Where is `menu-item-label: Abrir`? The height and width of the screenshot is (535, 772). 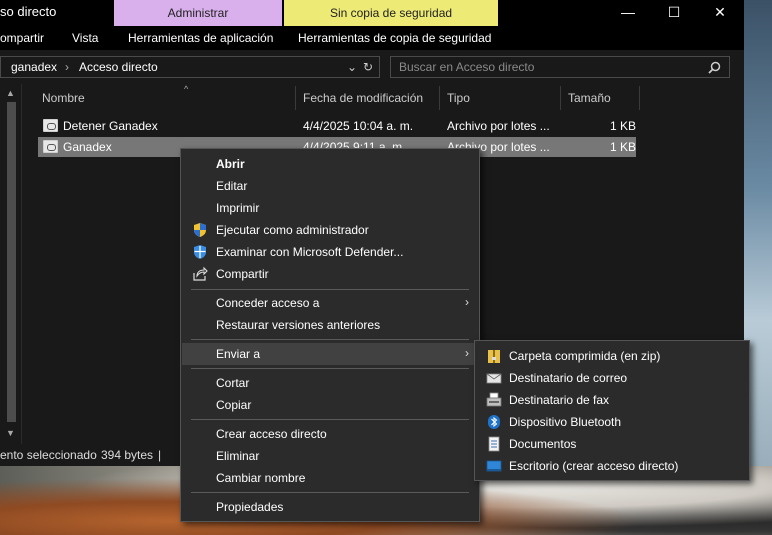
menu-item-label: Abrir is located at coordinates (230, 164).